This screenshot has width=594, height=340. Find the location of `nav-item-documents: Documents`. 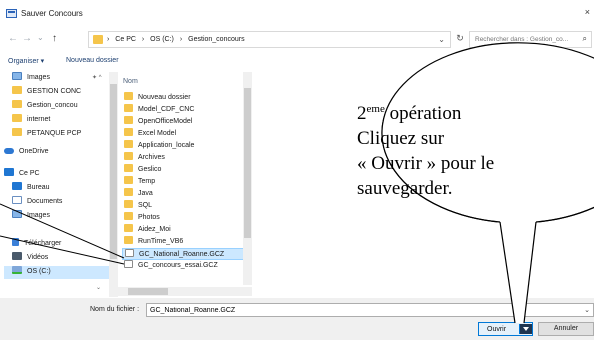

nav-item-documents: Documents is located at coordinates (37, 202).